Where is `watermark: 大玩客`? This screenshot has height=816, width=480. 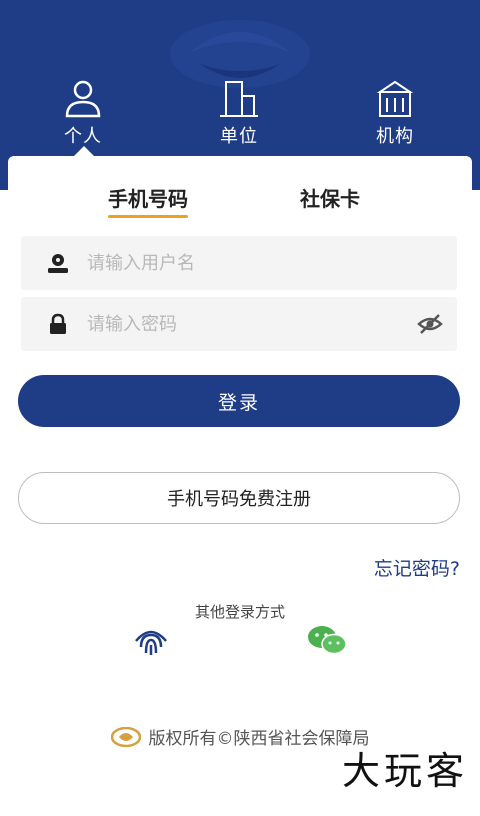 watermark: 大玩客 is located at coordinates (404, 771).